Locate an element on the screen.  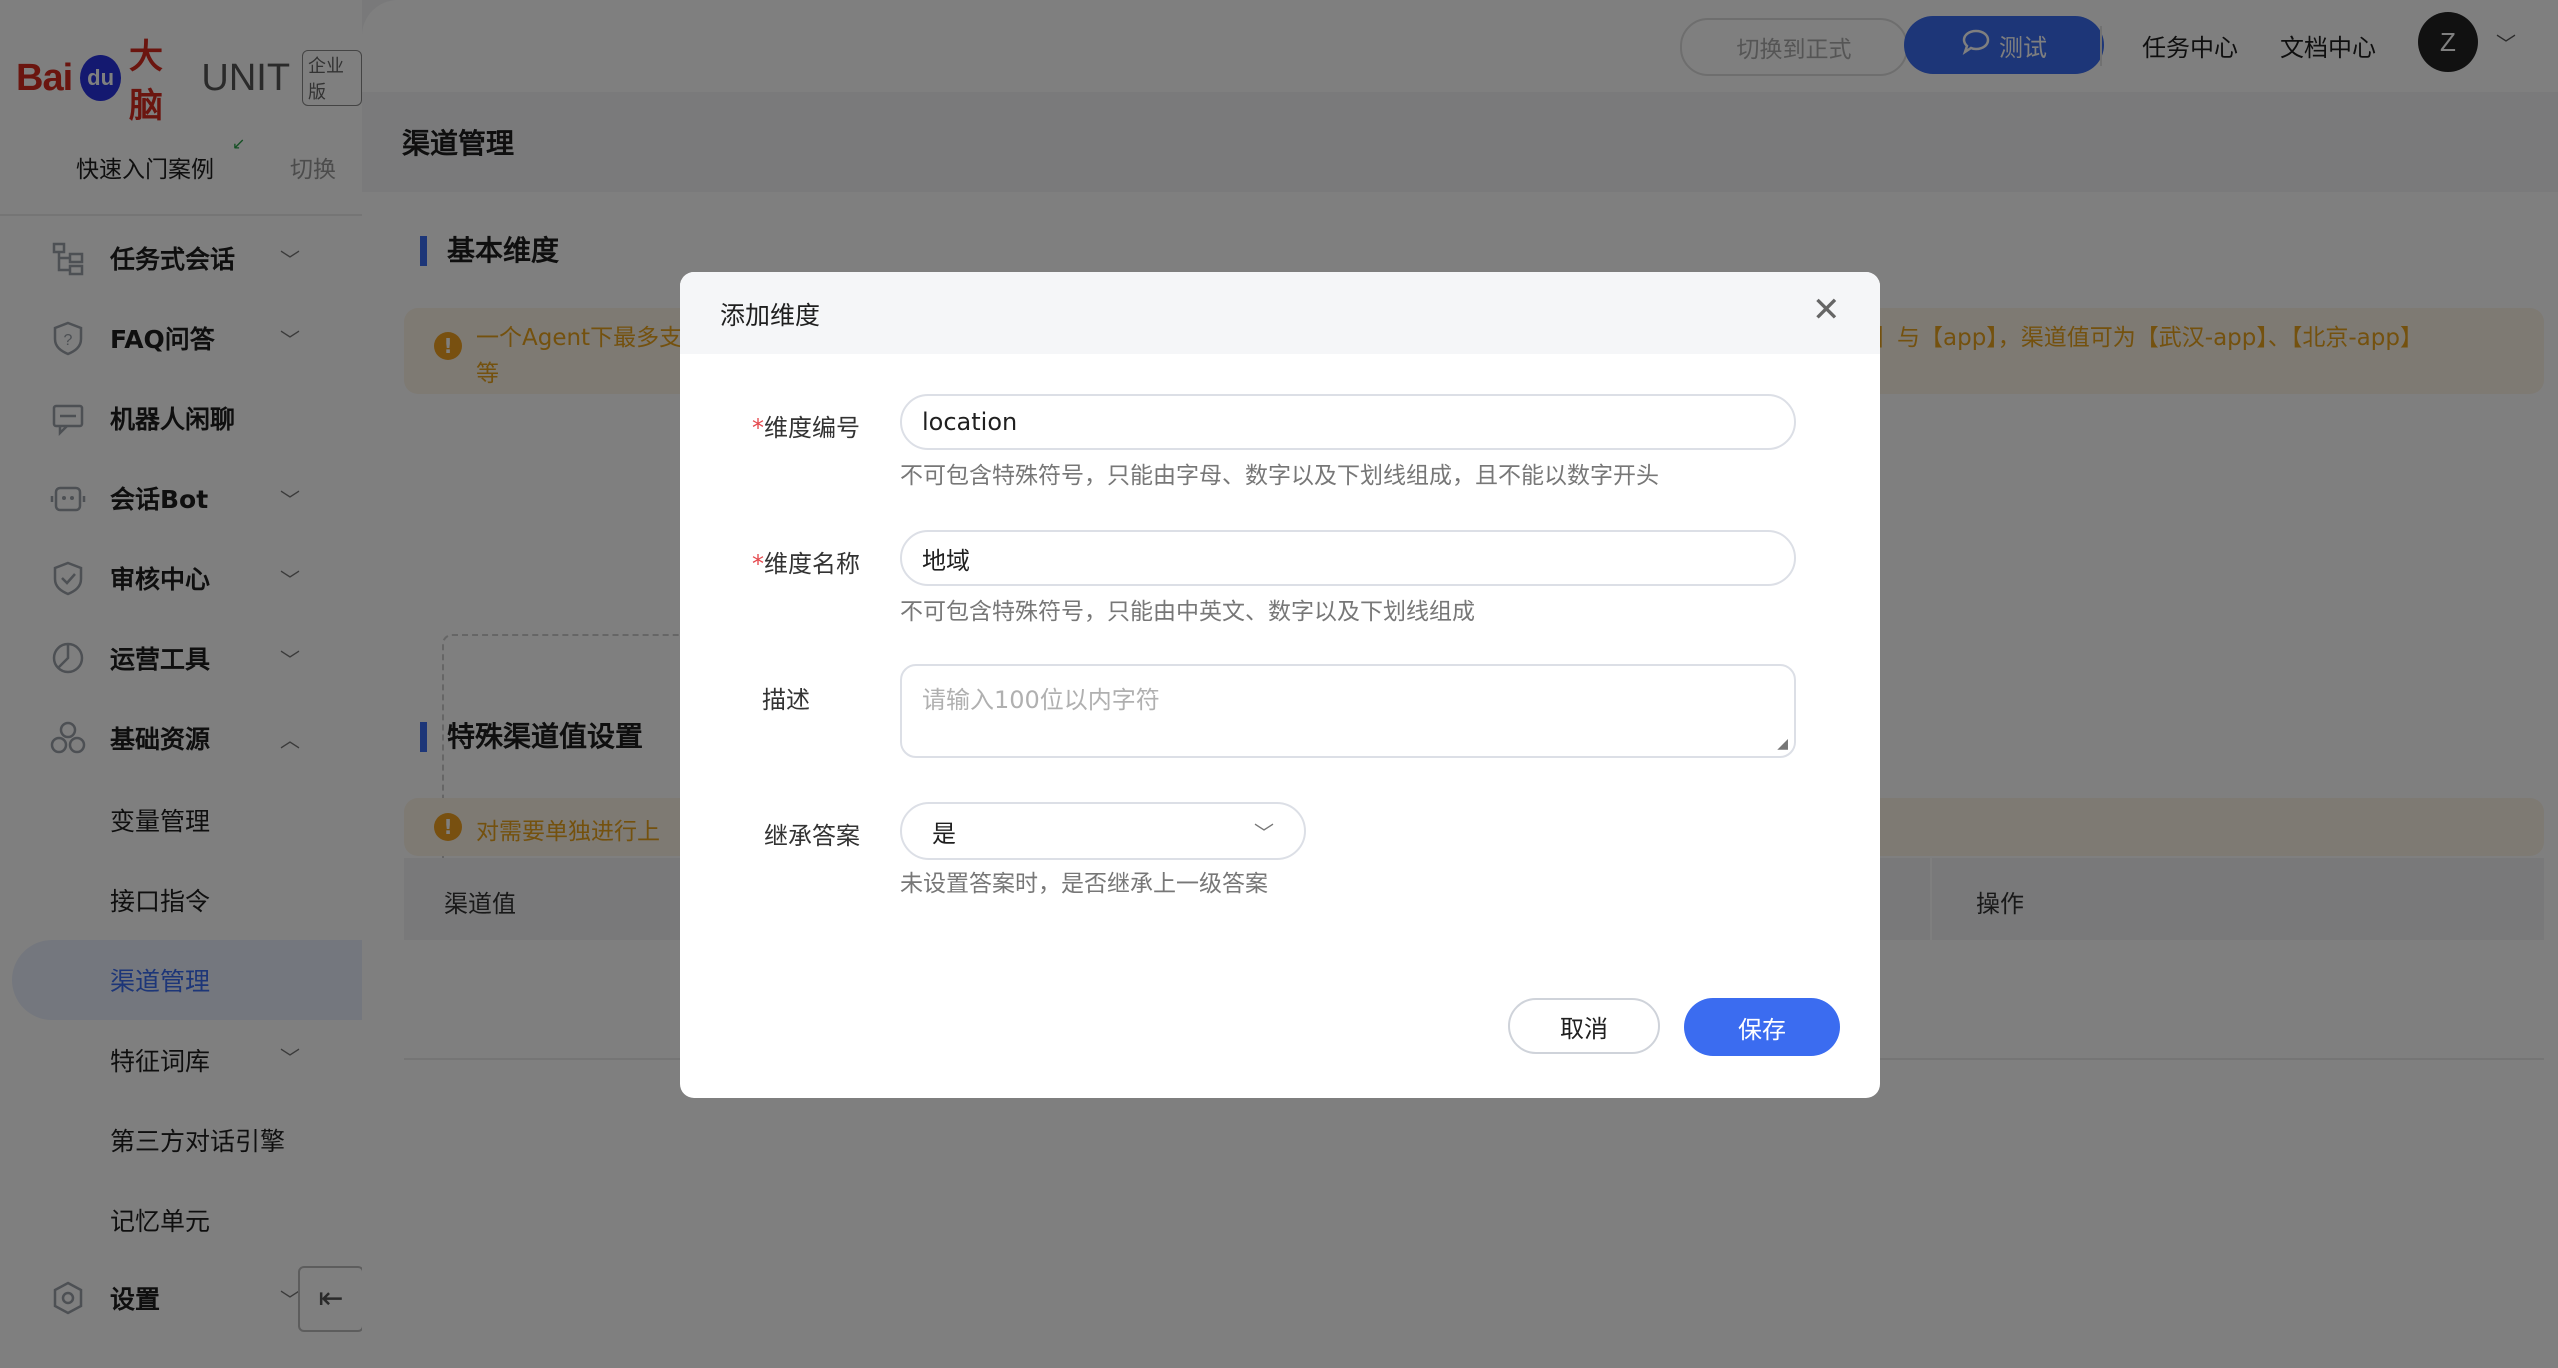
inherit-answer-hint: 未设置答案时，是否继承上一级答案 is located at coordinates (1084, 884).